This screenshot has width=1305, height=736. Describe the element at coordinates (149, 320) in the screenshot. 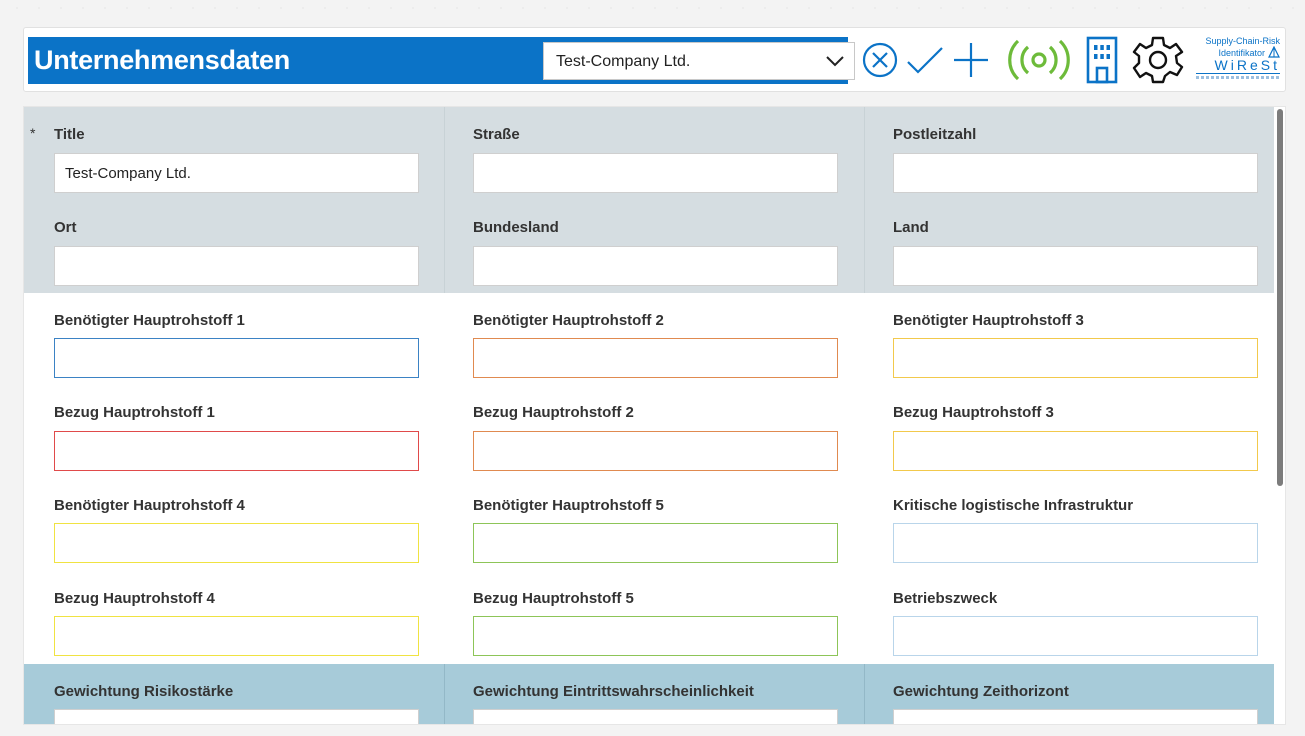

I see `hauptrohstoff-1-label: Benötigter Hauptrohstoff 1` at that location.